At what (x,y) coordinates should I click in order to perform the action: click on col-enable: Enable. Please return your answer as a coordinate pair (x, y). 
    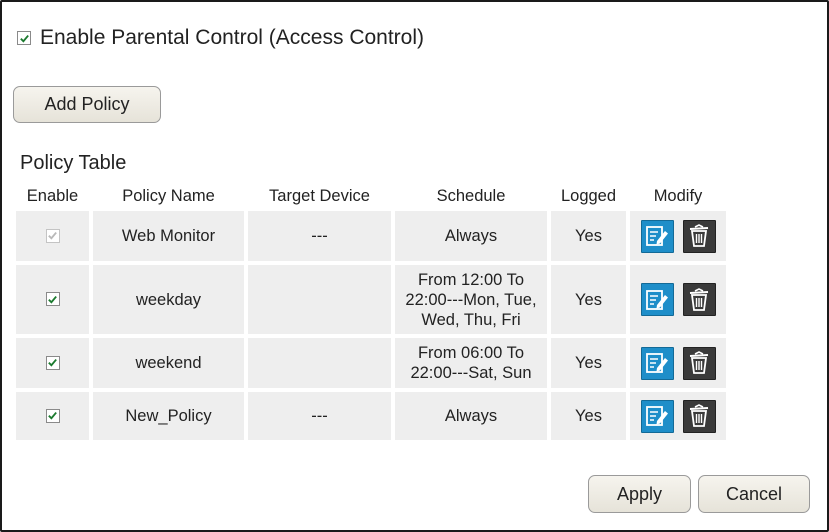
    Looking at the image, I should click on (52, 195).